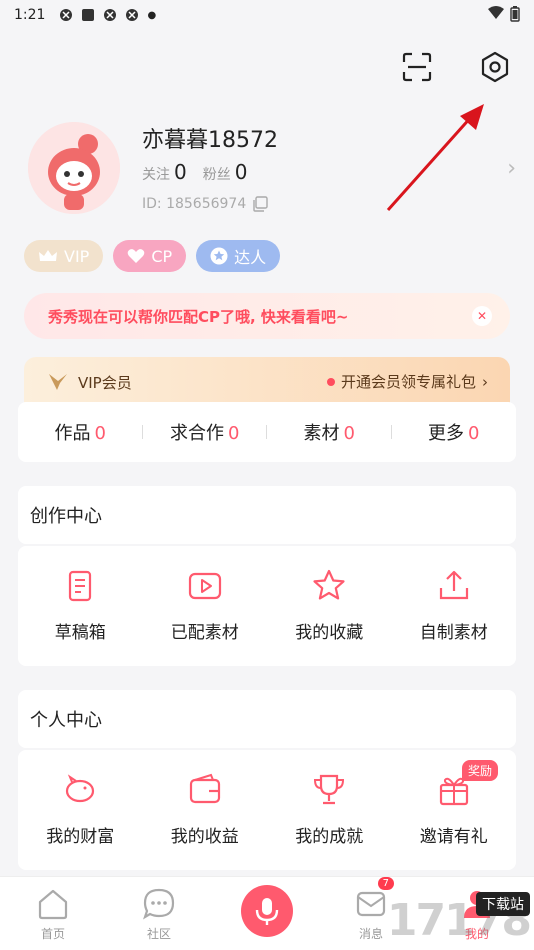 The height and width of the screenshot is (950, 534). I want to click on scan-icon, so click(417, 67).